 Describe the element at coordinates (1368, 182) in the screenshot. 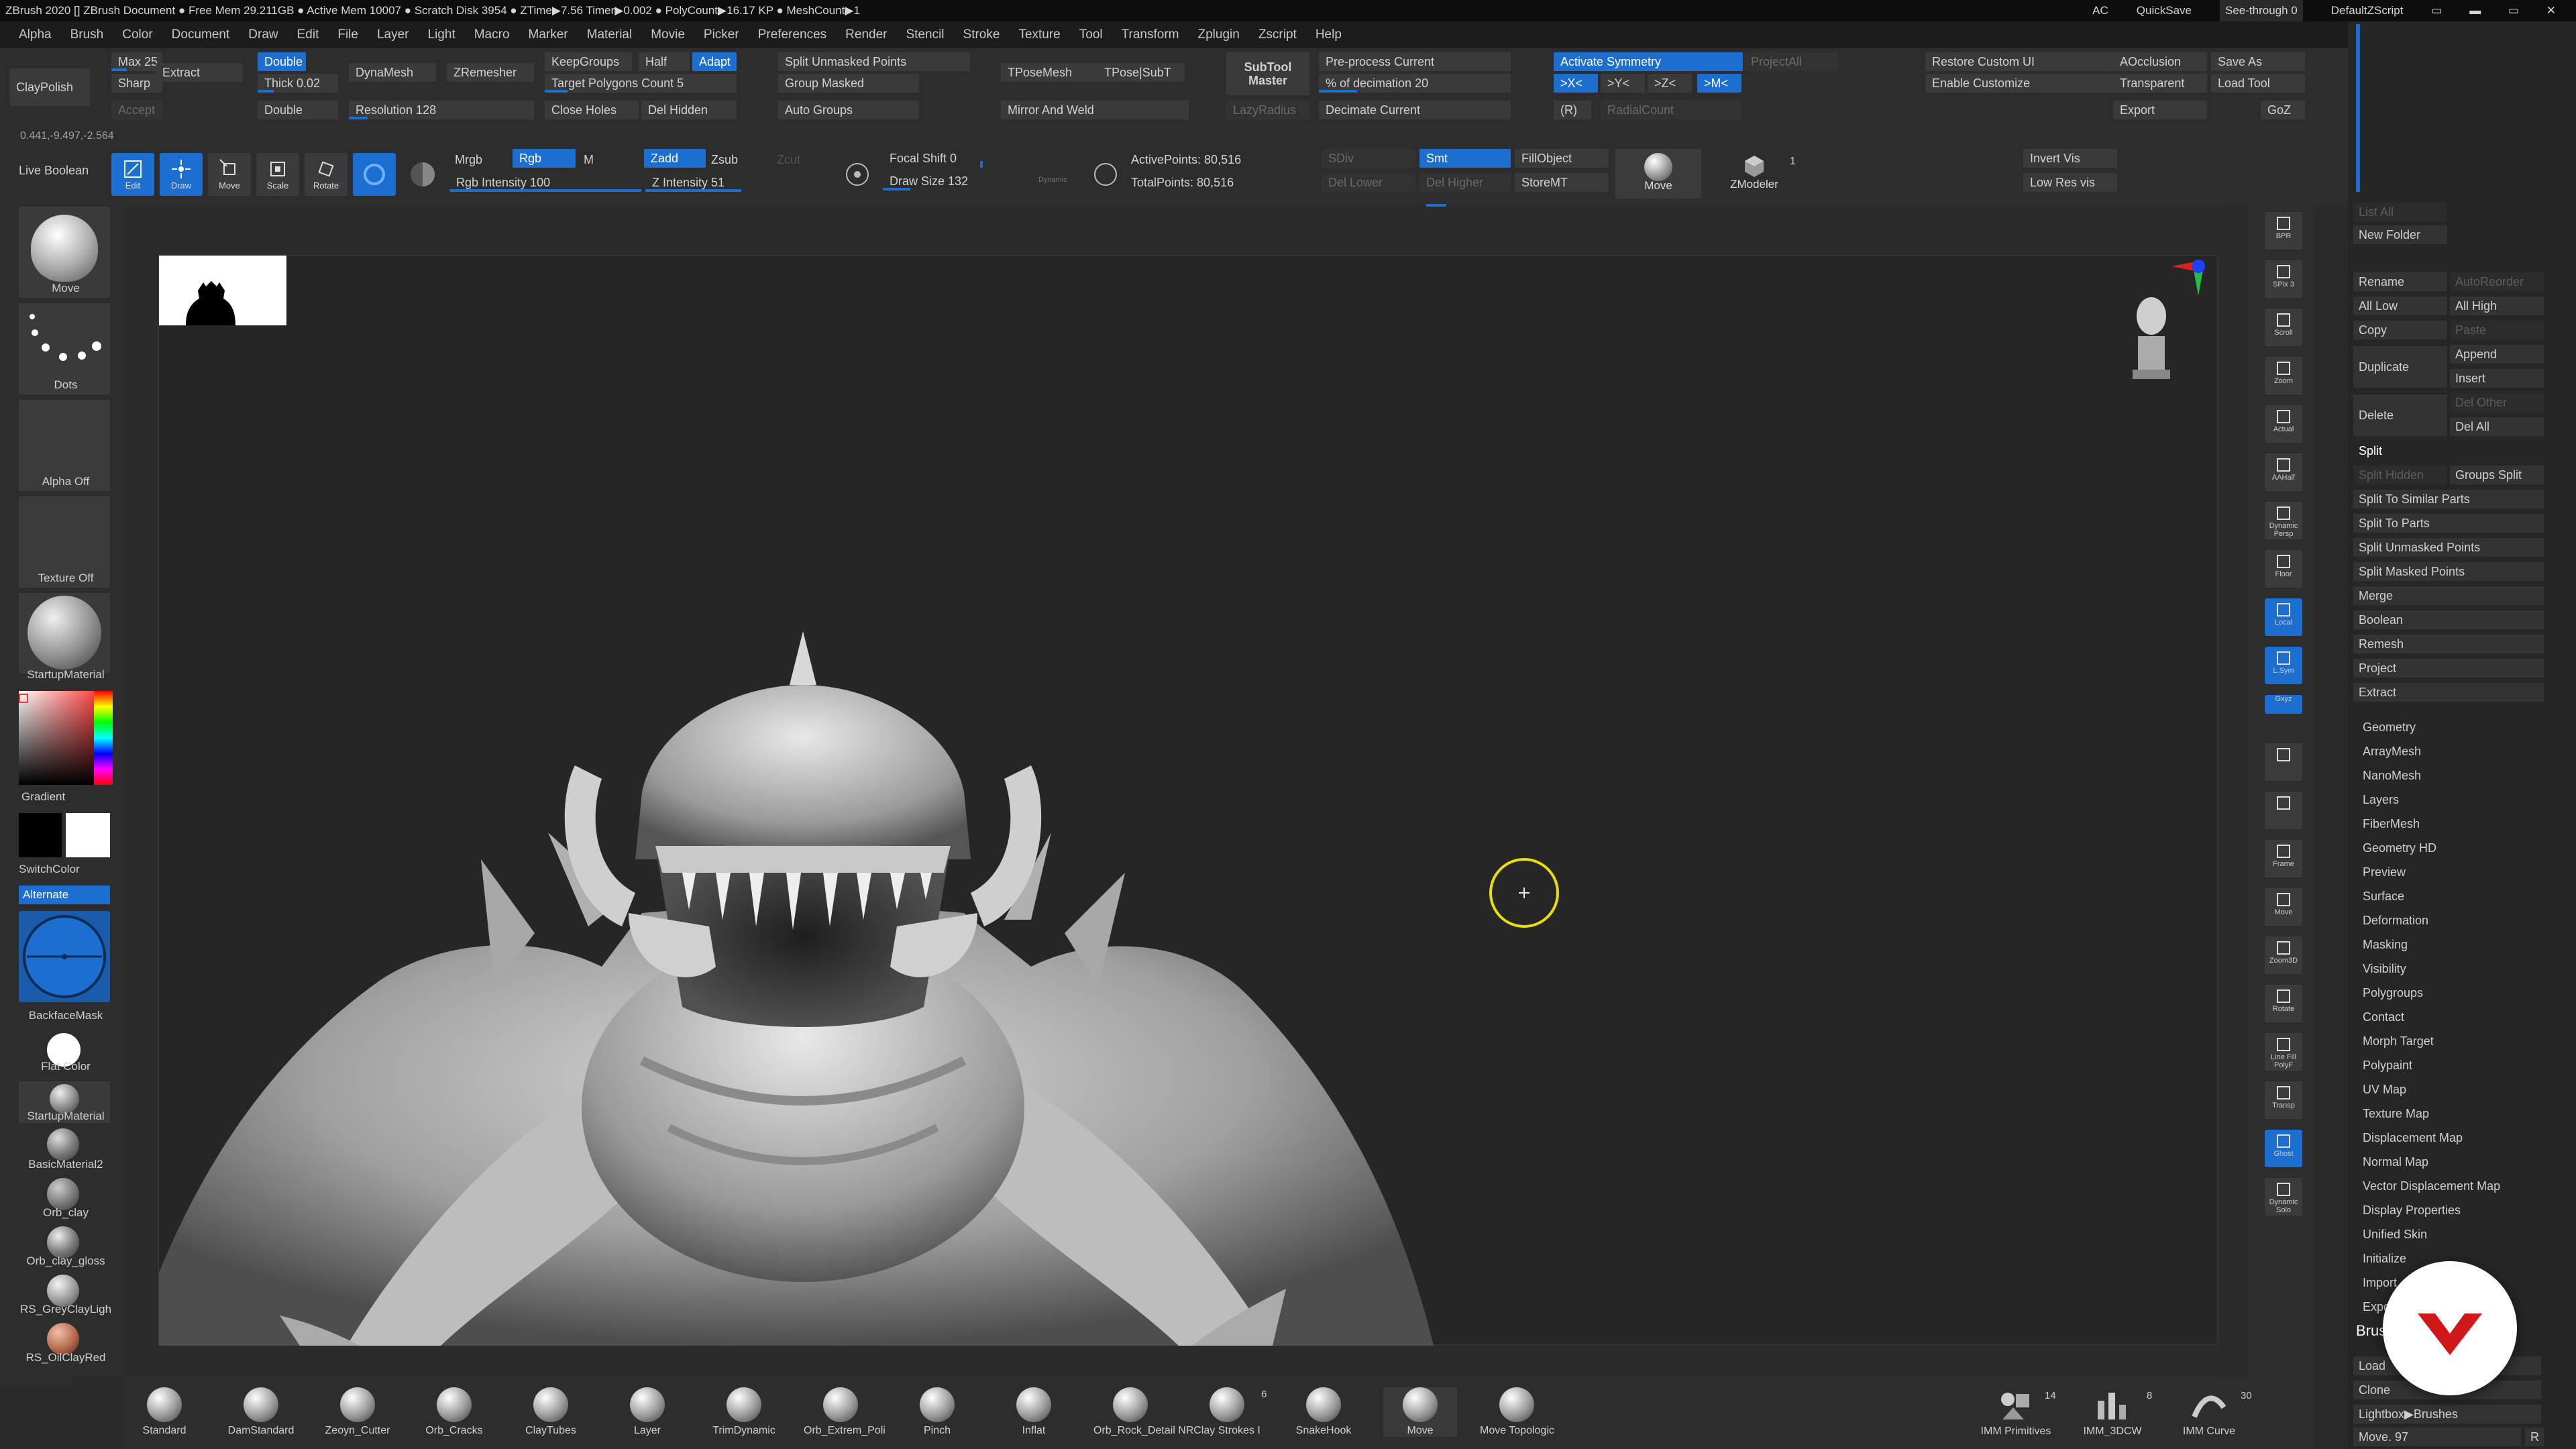

I see `del-lower-button: Del Lower` at that location.